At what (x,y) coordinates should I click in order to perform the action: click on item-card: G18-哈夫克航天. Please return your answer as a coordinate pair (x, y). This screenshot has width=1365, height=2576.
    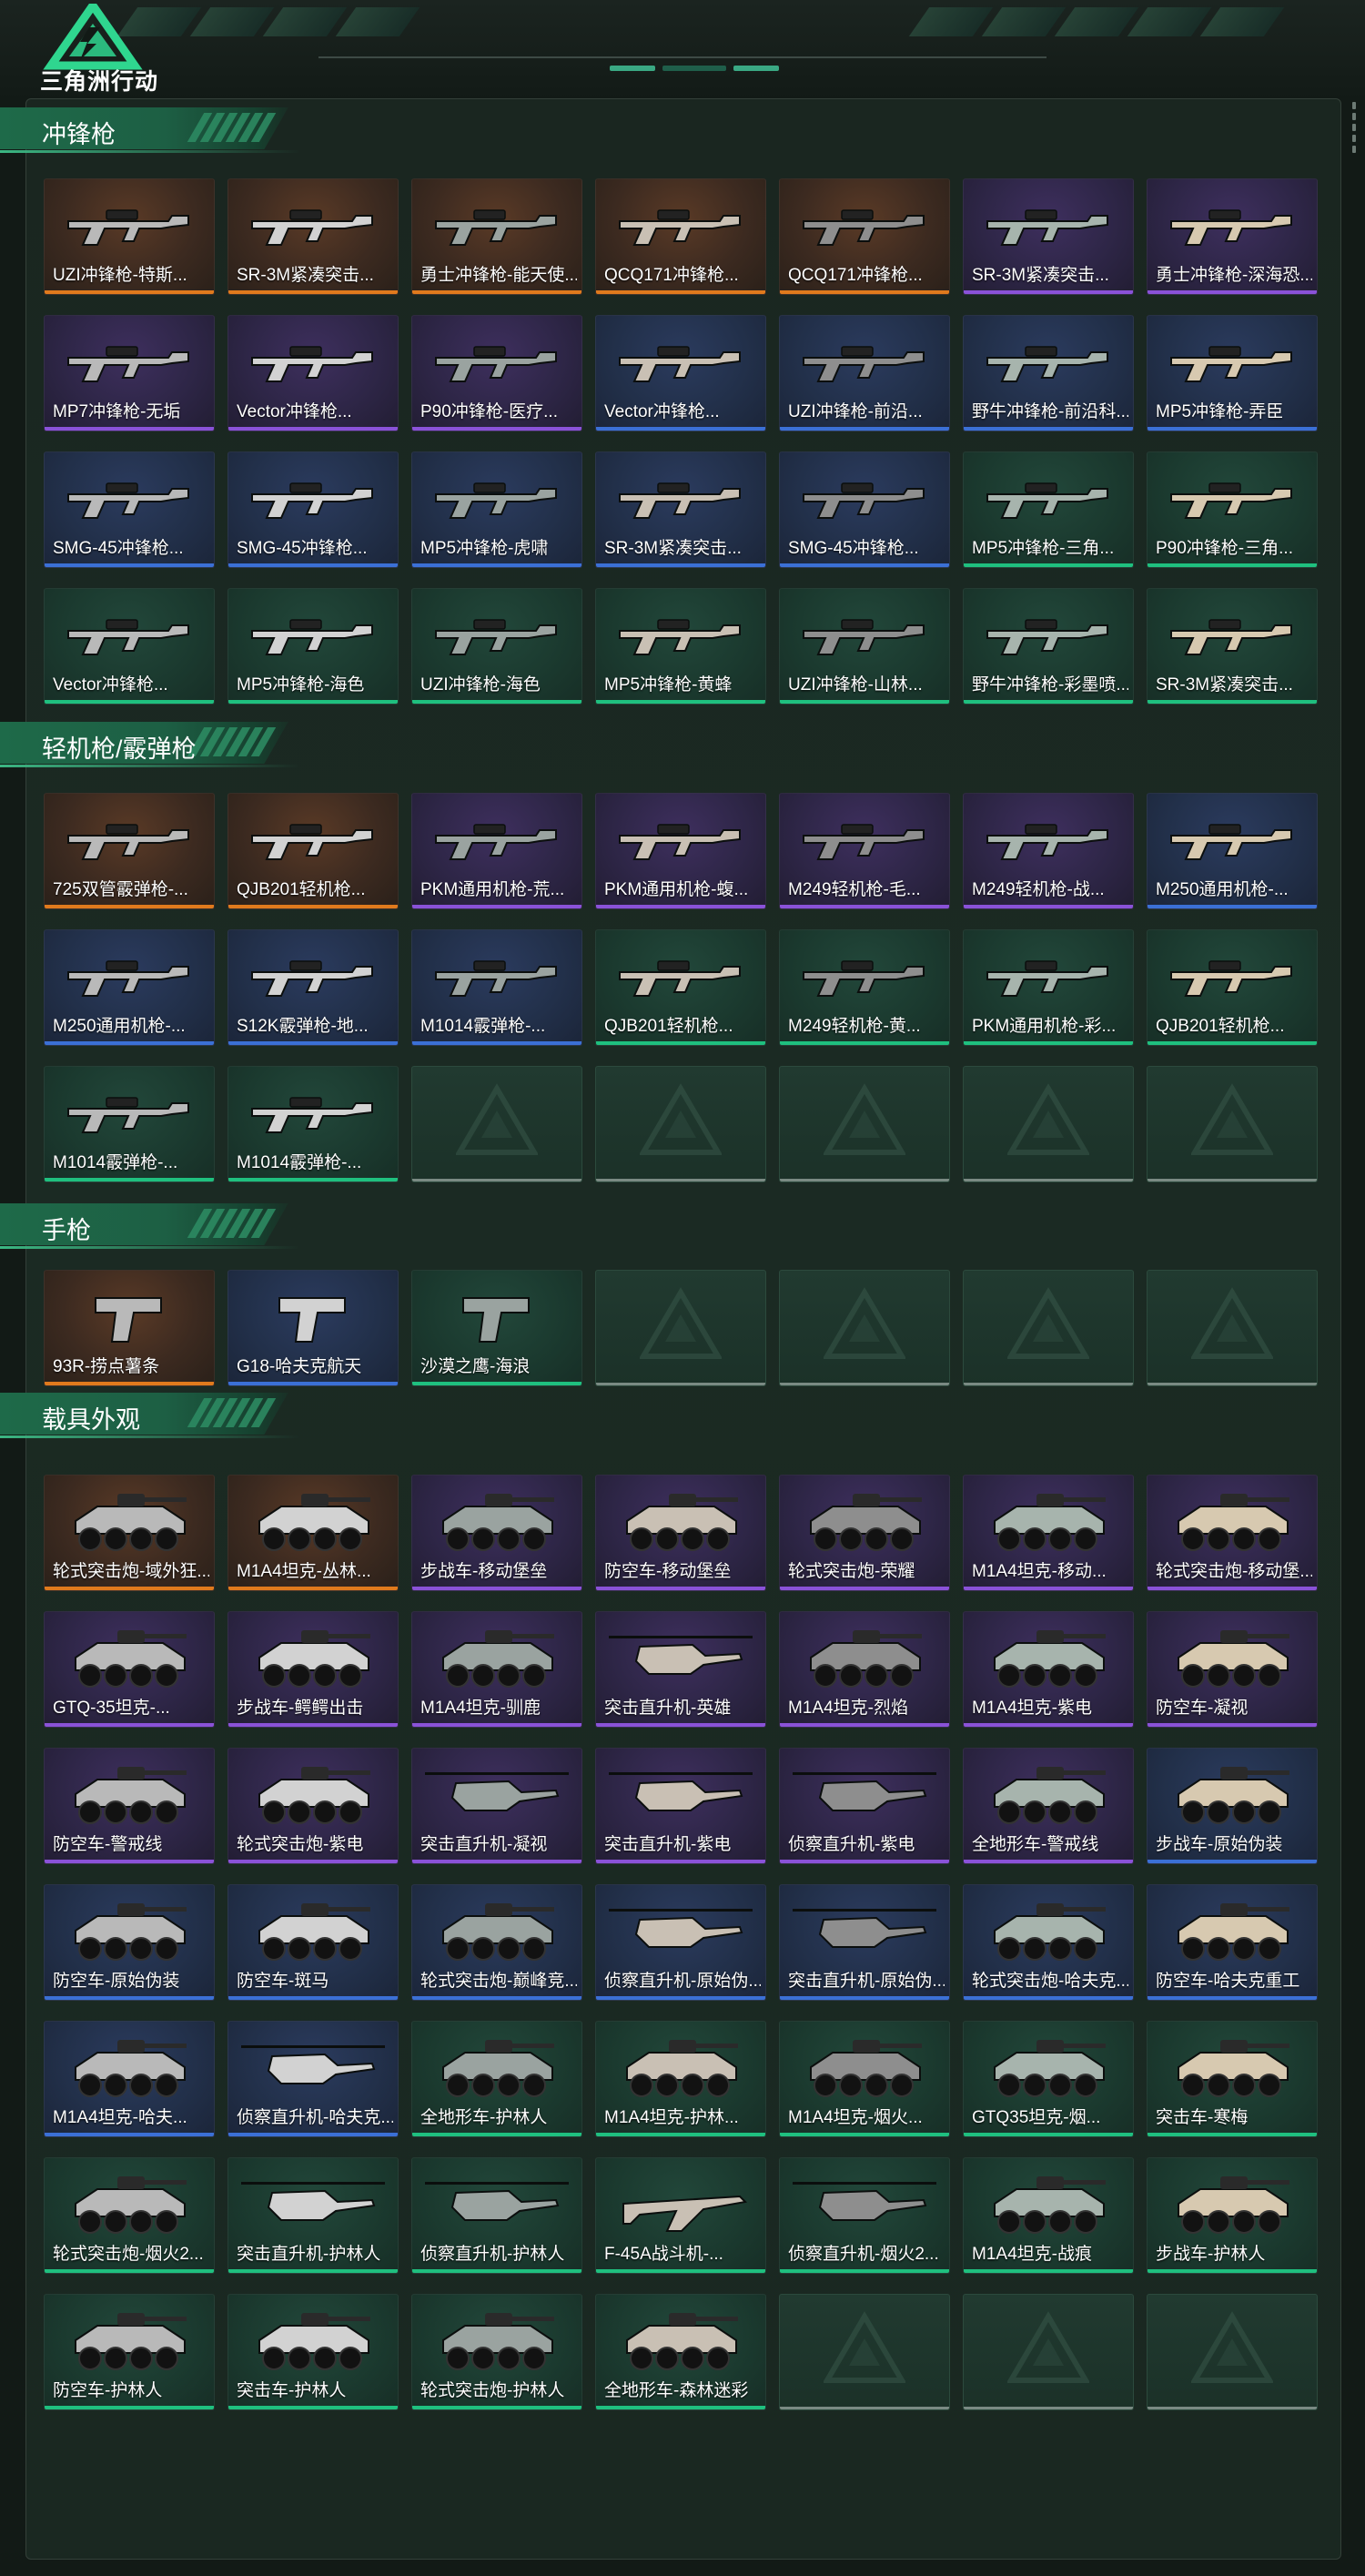
    Looking at the image, I should click on (314, 1328).